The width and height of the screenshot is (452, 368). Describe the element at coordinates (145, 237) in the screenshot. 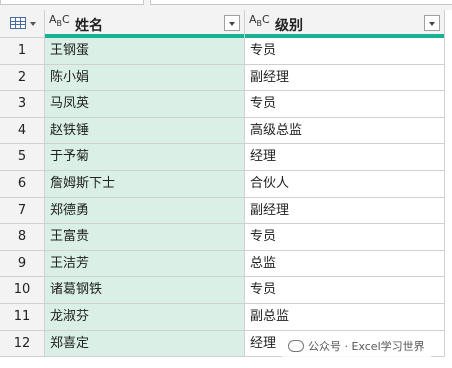

I see `cell-name: 王富贵` at that location.